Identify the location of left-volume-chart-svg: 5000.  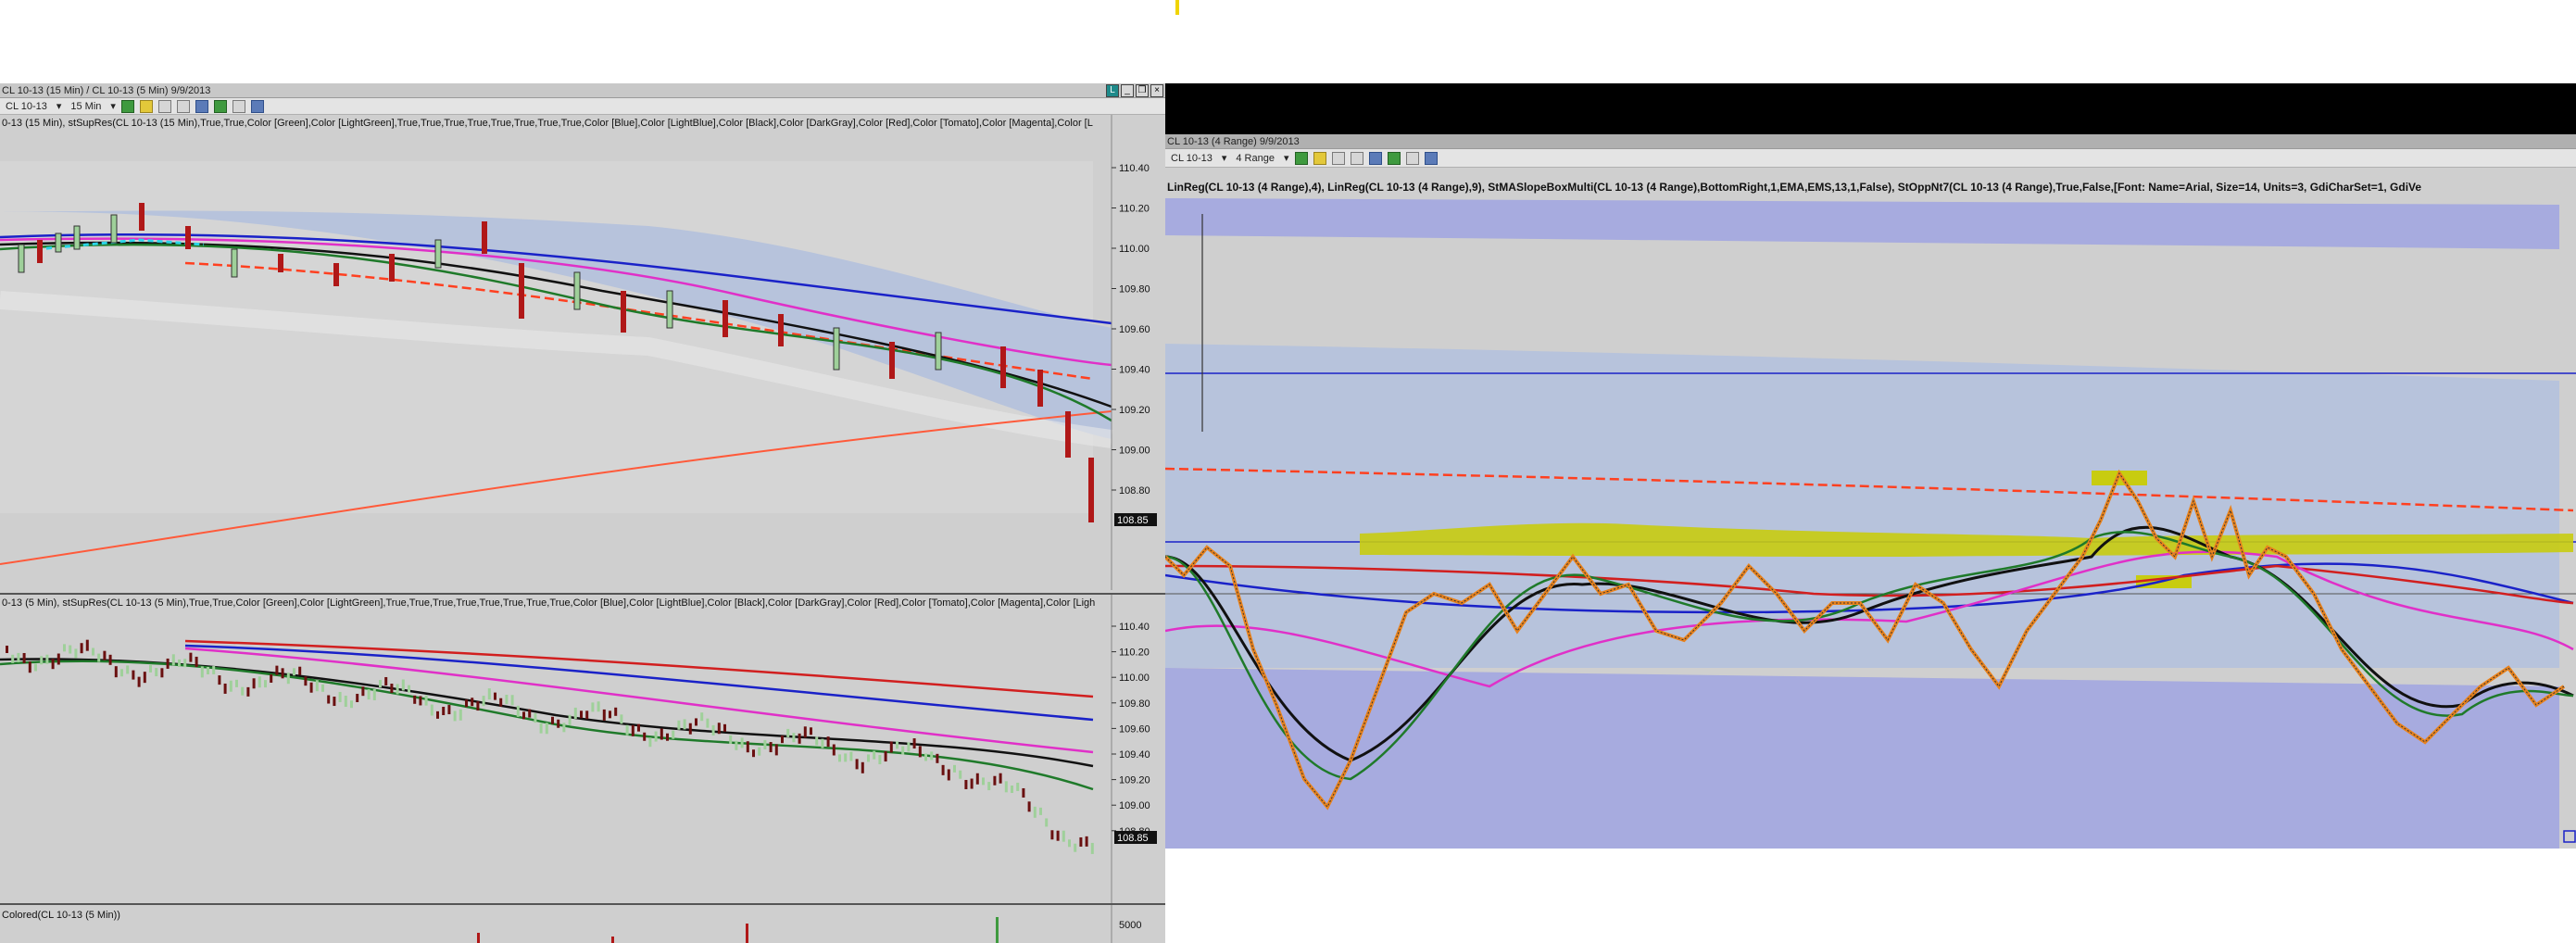
(582, 924).